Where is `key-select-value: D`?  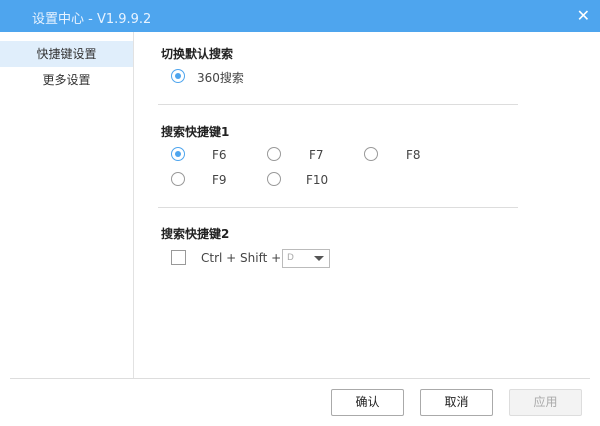
key-select-value: D is located at coordinates (290, 258).